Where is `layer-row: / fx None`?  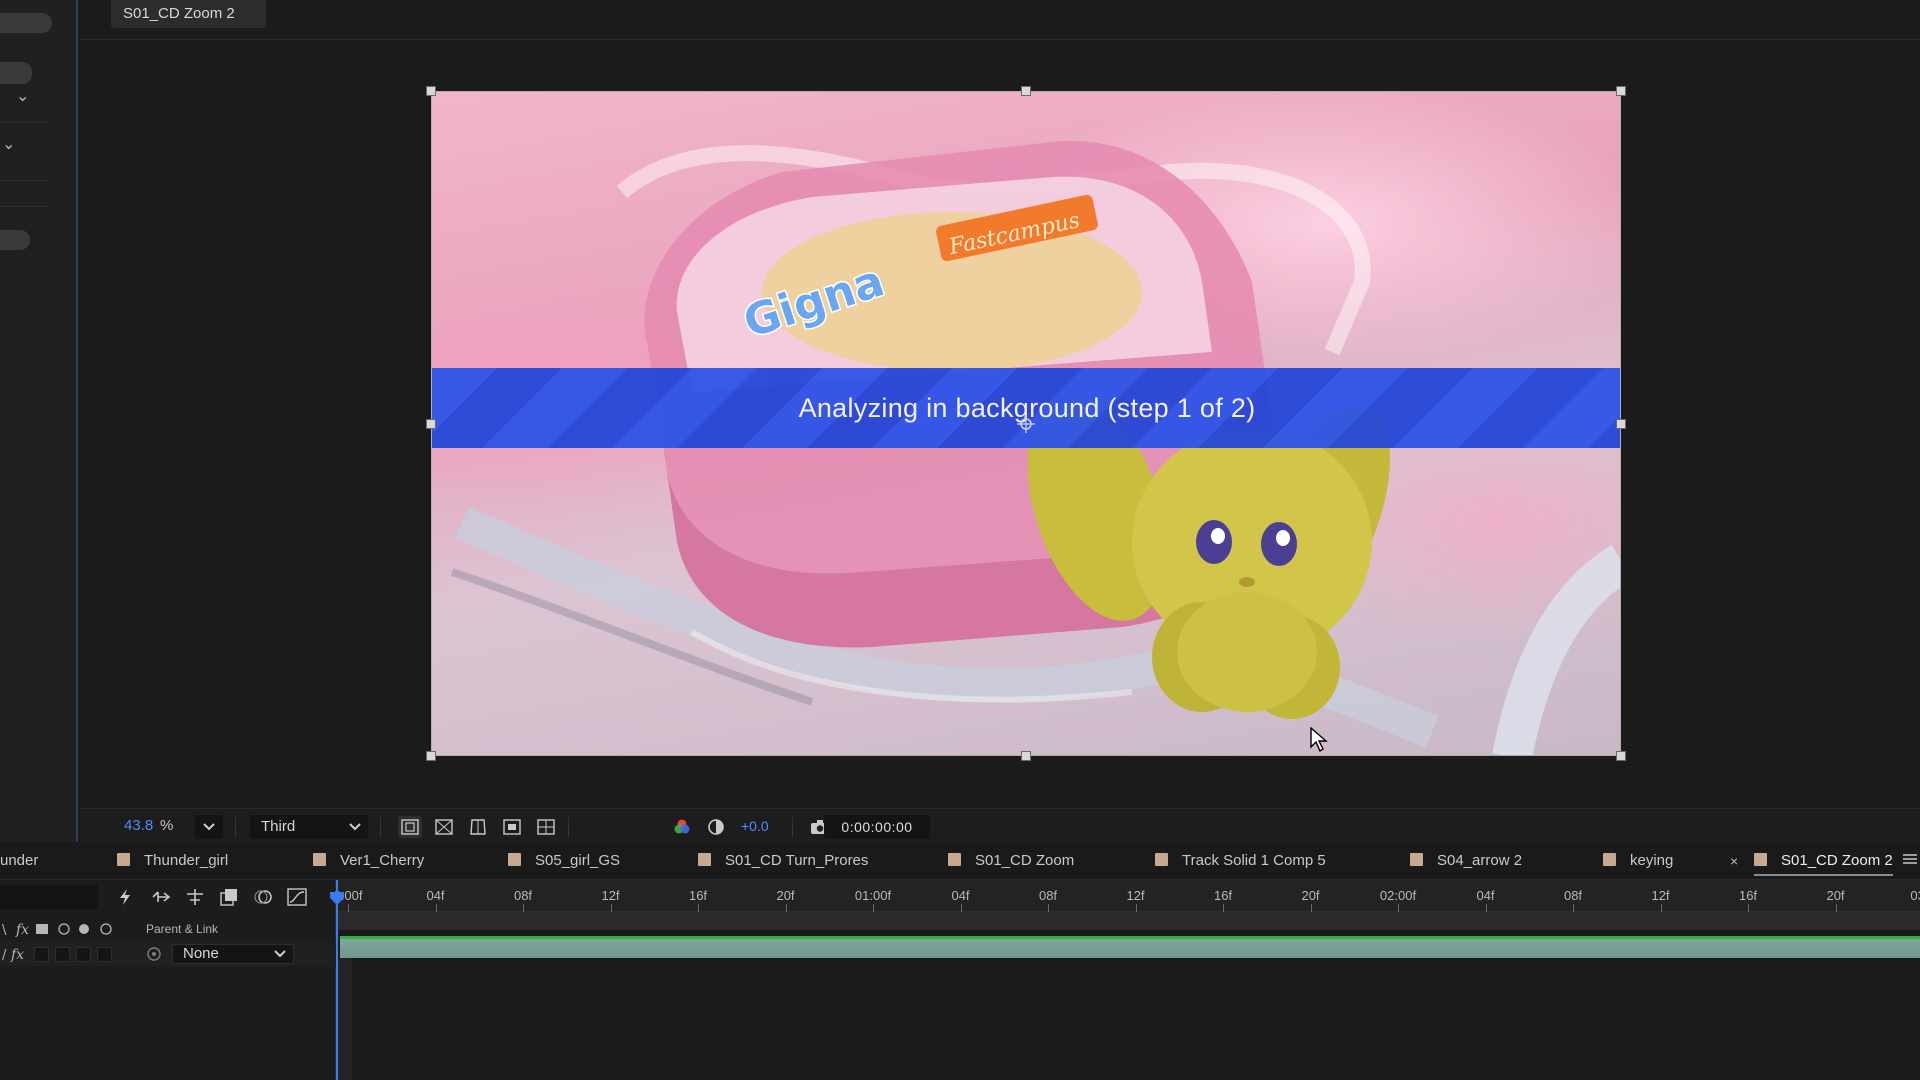
layer-row: / fx None is located at coordinates (168, 954).